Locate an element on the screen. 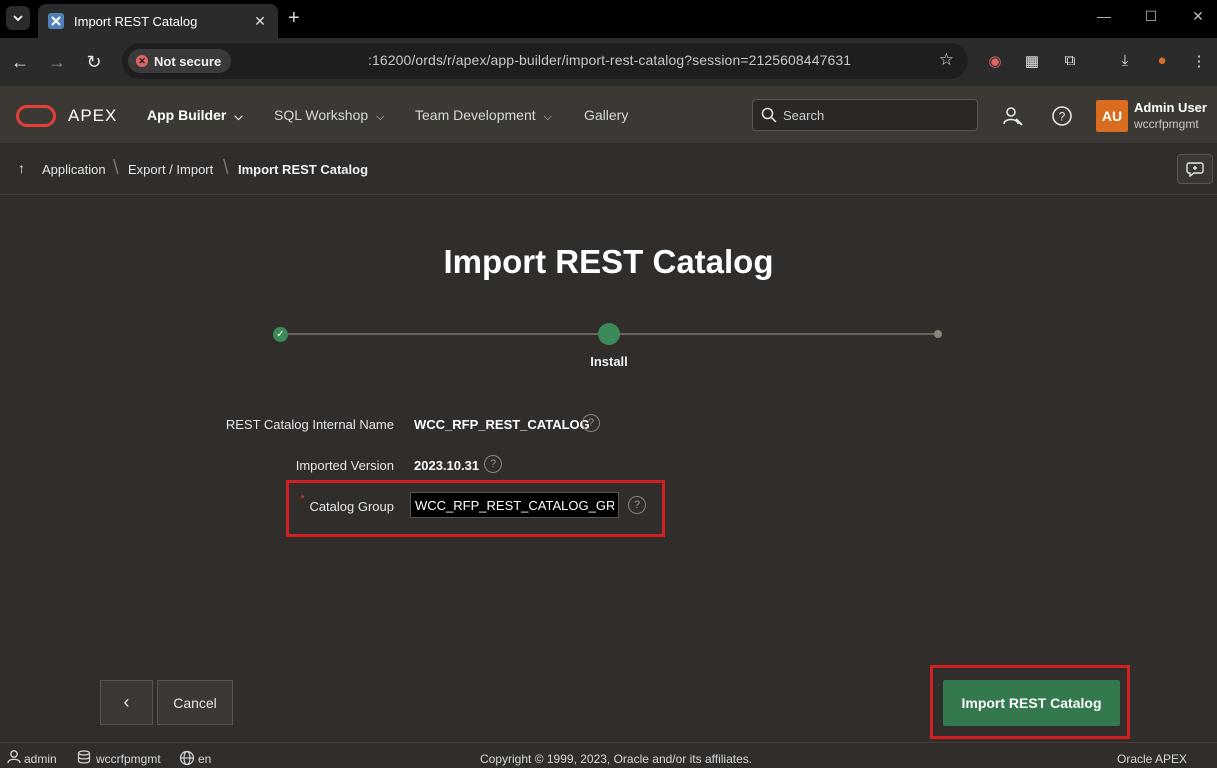 The width and height of the screenshot is (1217, 768). previous-button: ‹ is located at coordinates (126, 702).